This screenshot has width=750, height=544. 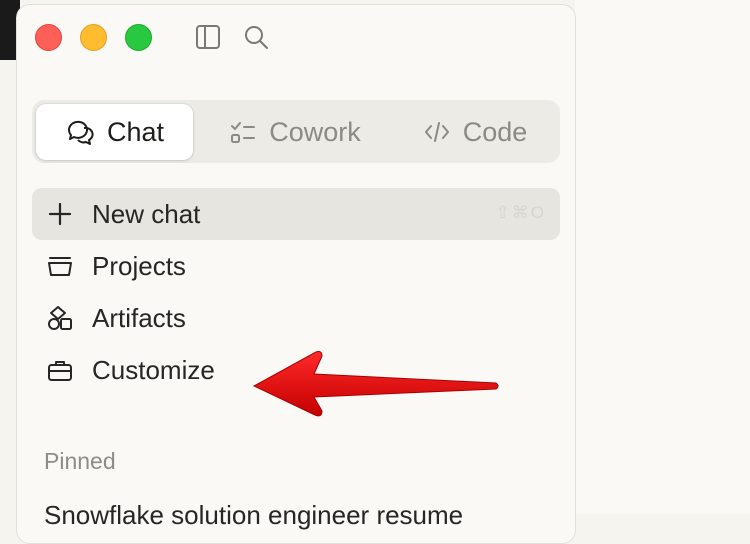 I want to click on checklist-icon, so click(x=243, y=132).